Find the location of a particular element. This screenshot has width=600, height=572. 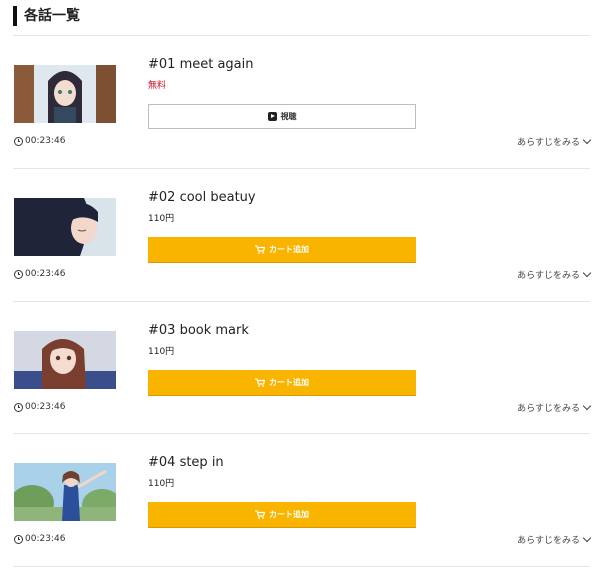

episode-title: #04 step in is located at coordinates (186, 463).